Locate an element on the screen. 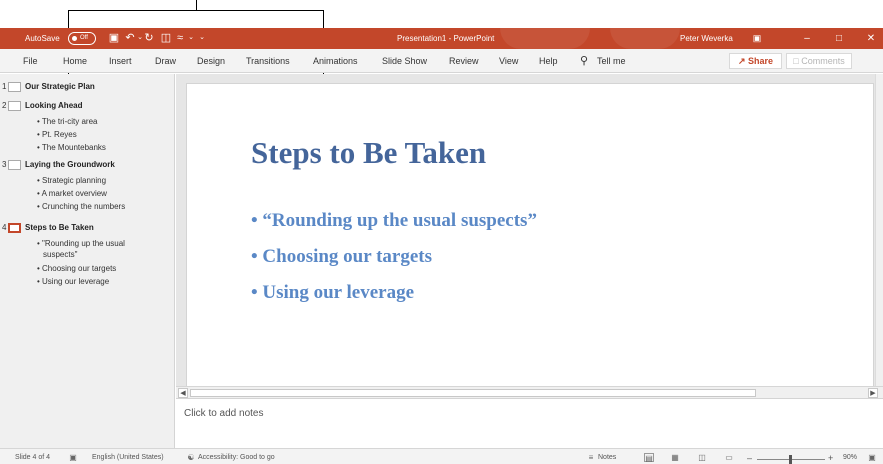 Image resolution: width=883 pixels, height=464 pixels. zoom-out-icon: – is located at coordinates (749, 456).